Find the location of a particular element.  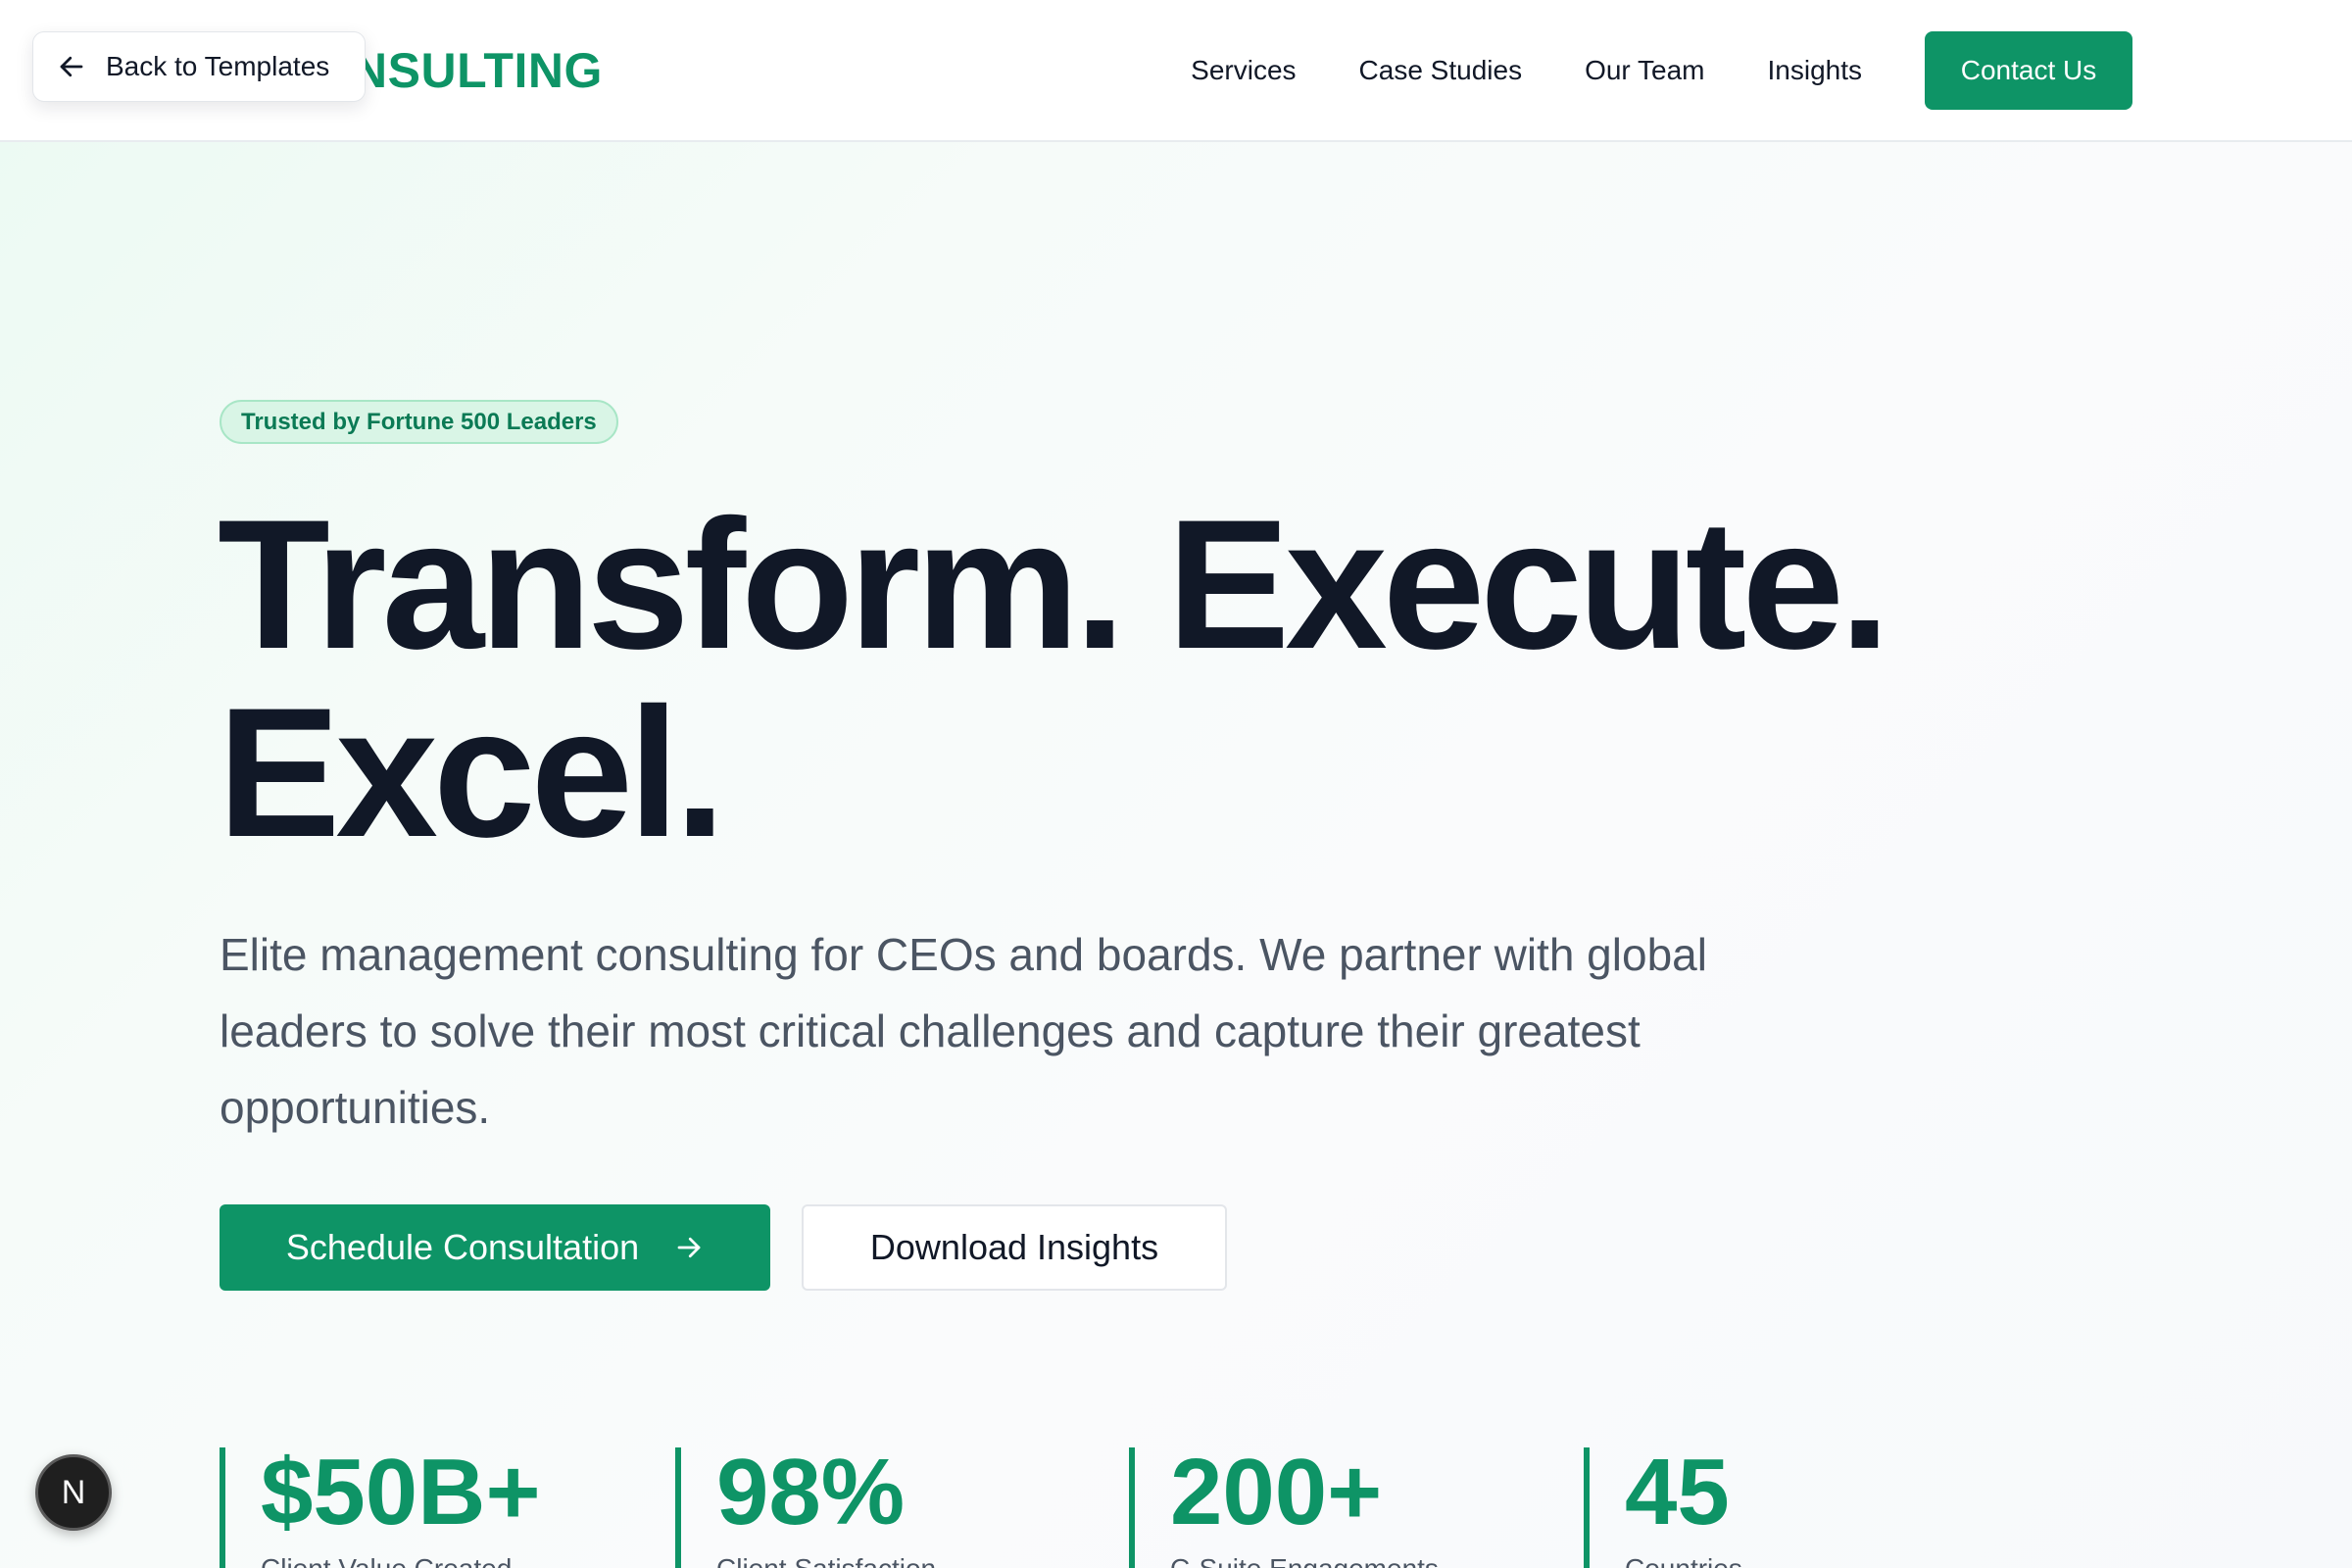

stat-client-value: $50B+ Client Value Created is located at coordinates (380, 1504).